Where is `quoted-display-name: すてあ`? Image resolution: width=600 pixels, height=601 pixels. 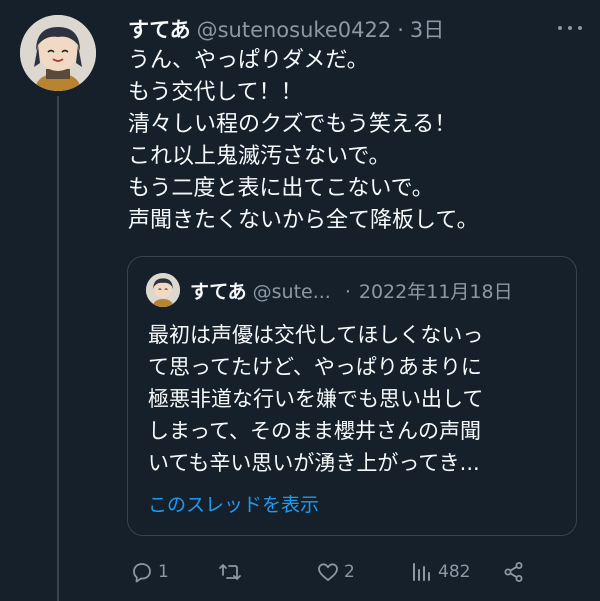 quoted-display-name: すてあ is located at coordinates (218, 292).